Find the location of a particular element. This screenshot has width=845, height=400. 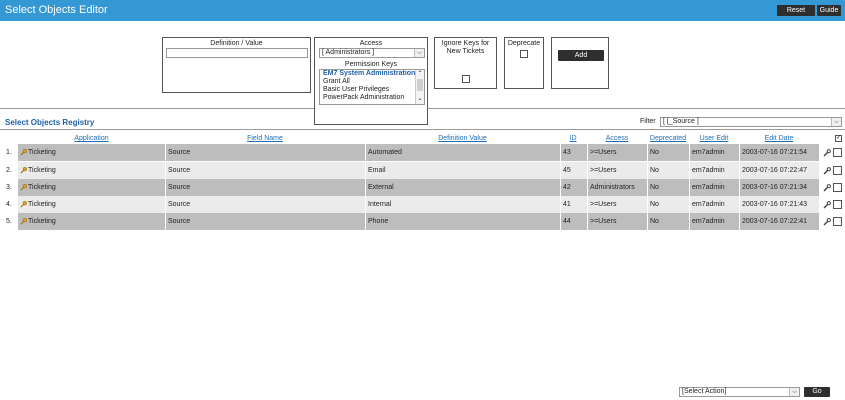

cell-definition-value: Phone is located at coordinates (378, 221).